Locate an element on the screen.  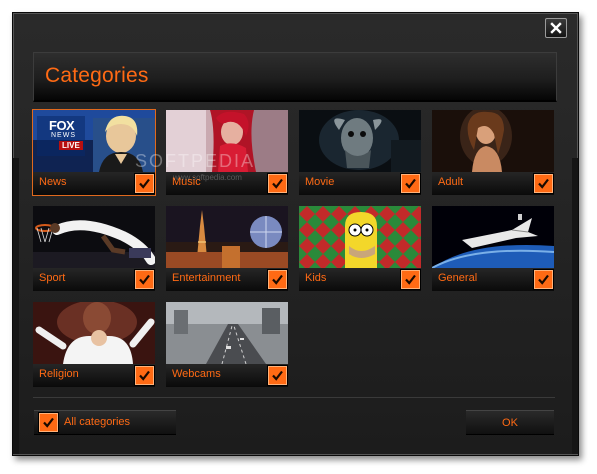
category-tile-kids: Kids is located at coordinates (360, 248).